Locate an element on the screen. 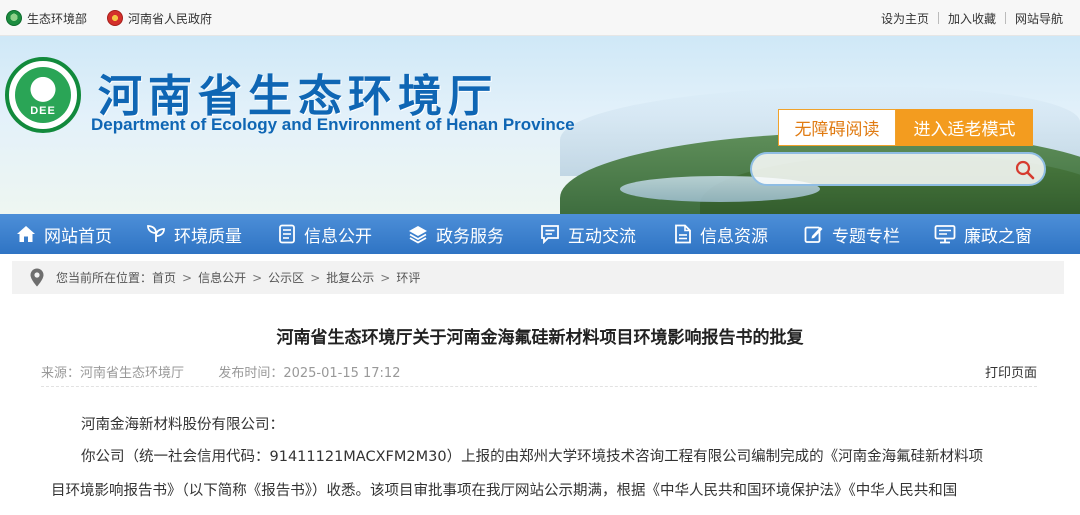 This screenshot has height=515, width=1080. document-icon is located at coordinates (287, 234).